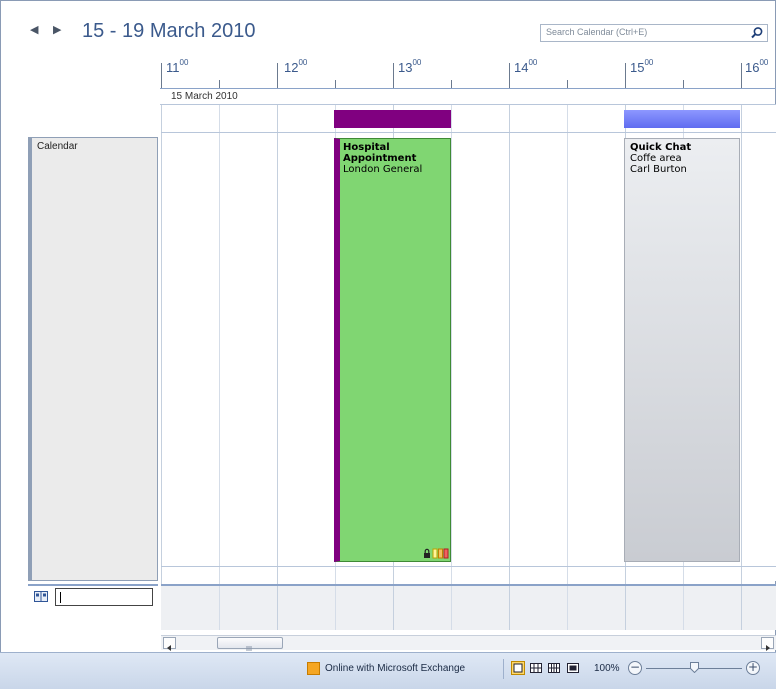  I want to click on calendar-label: Calendar, so click(57, 146).